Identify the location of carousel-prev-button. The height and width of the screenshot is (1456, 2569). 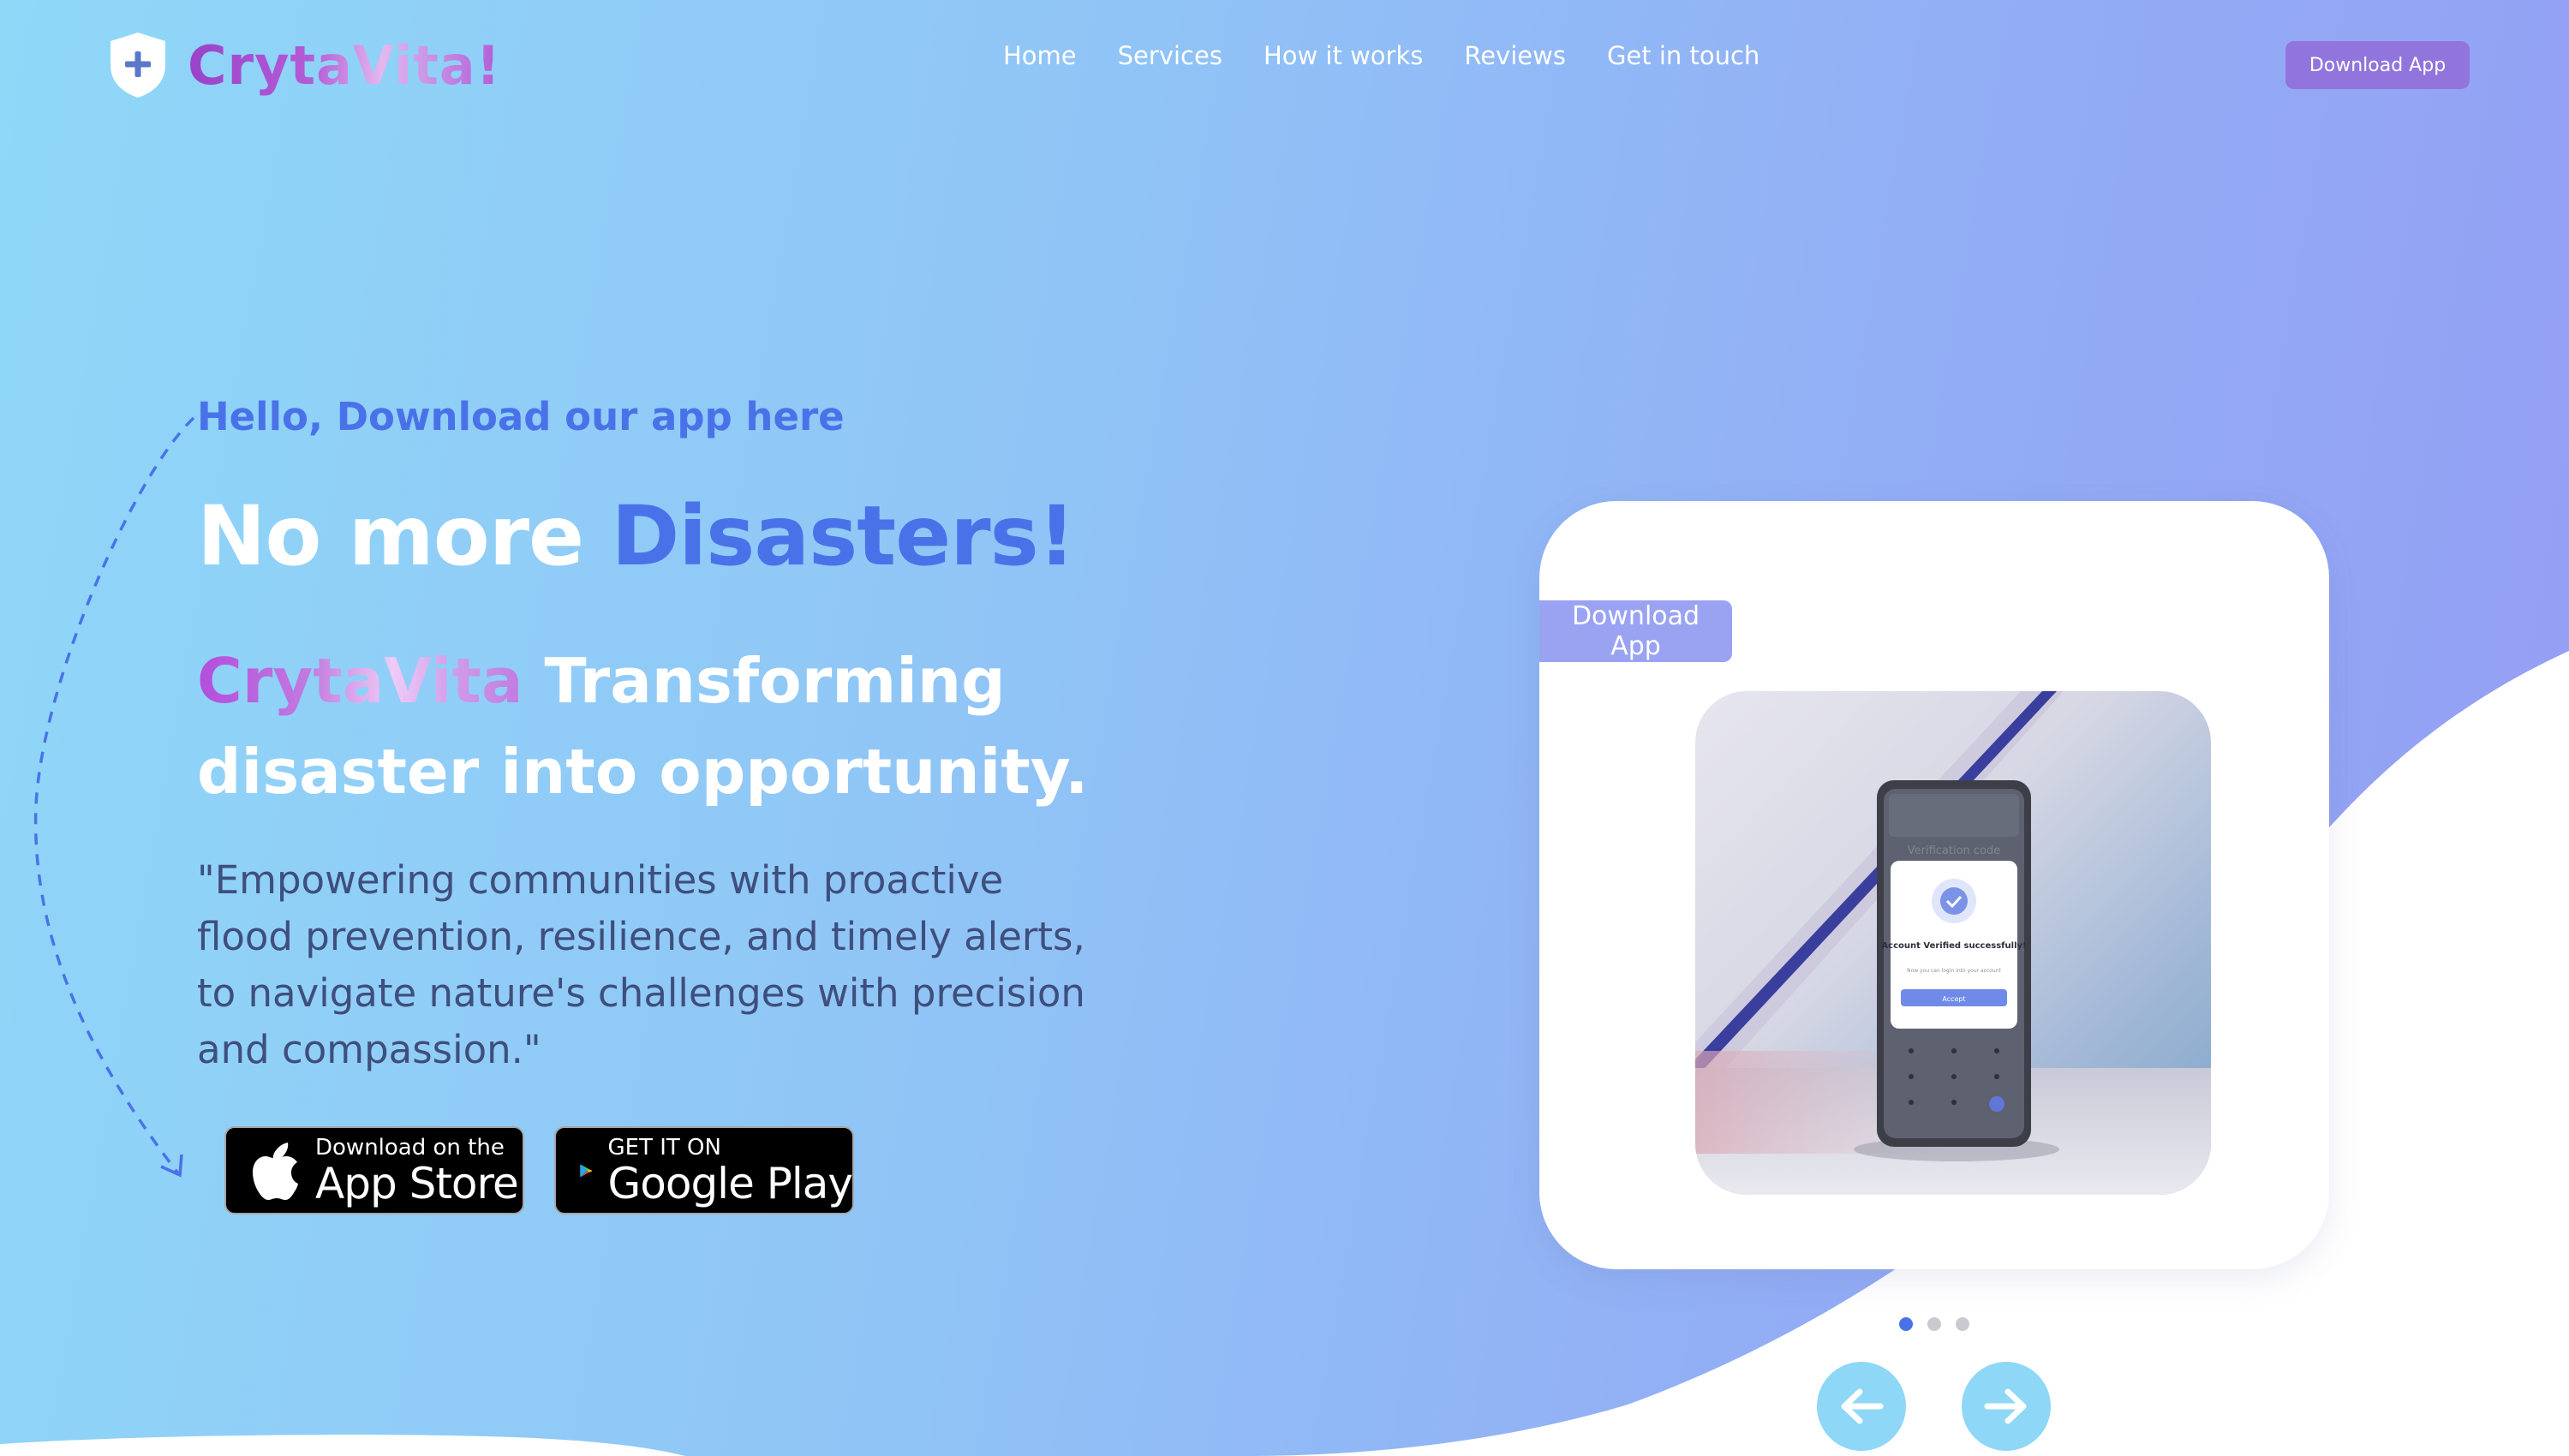
(1861, 1407).